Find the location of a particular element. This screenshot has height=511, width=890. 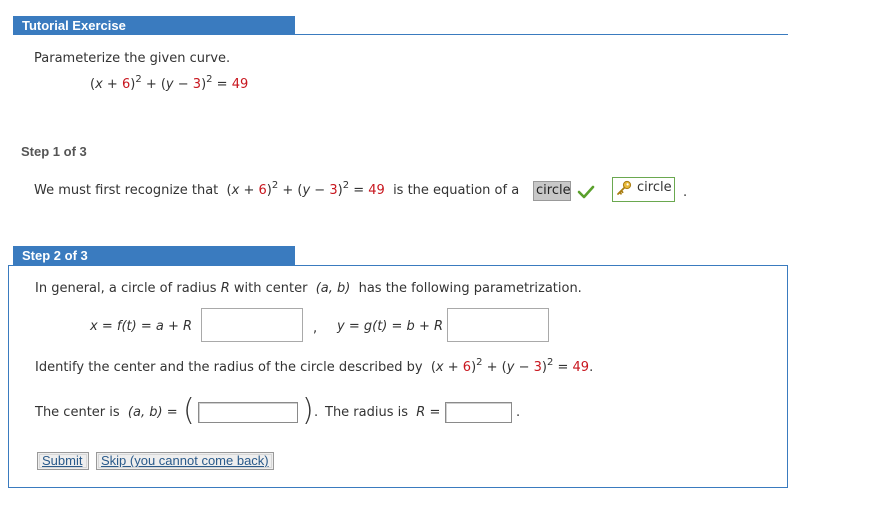

step1-answer-value: circle is located at coordinates (553, 190).